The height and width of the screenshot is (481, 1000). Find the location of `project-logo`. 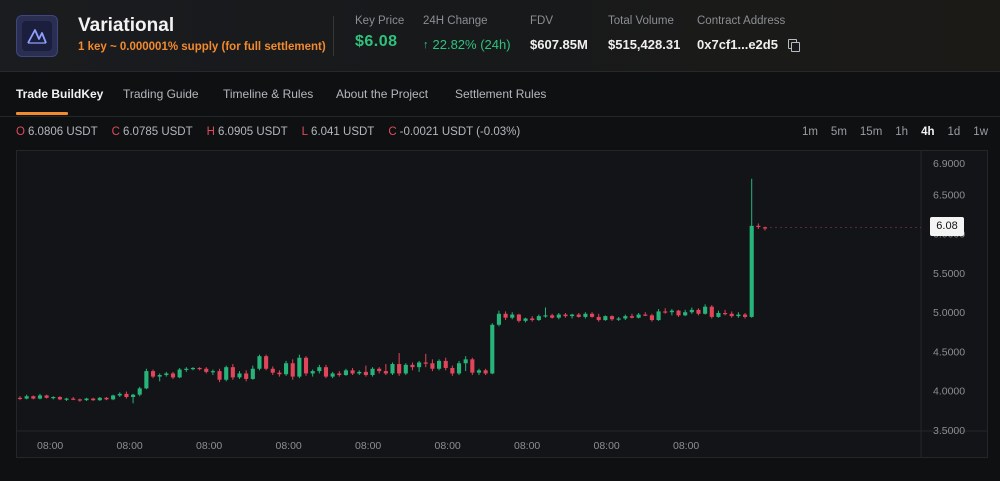

project-logo is located at coordinates (37, 36).